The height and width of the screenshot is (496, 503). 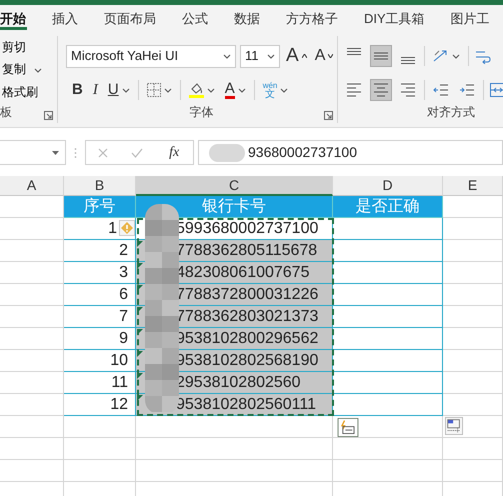 I want to click on ribbon-tab: 开始, so click(x=19, y=18).